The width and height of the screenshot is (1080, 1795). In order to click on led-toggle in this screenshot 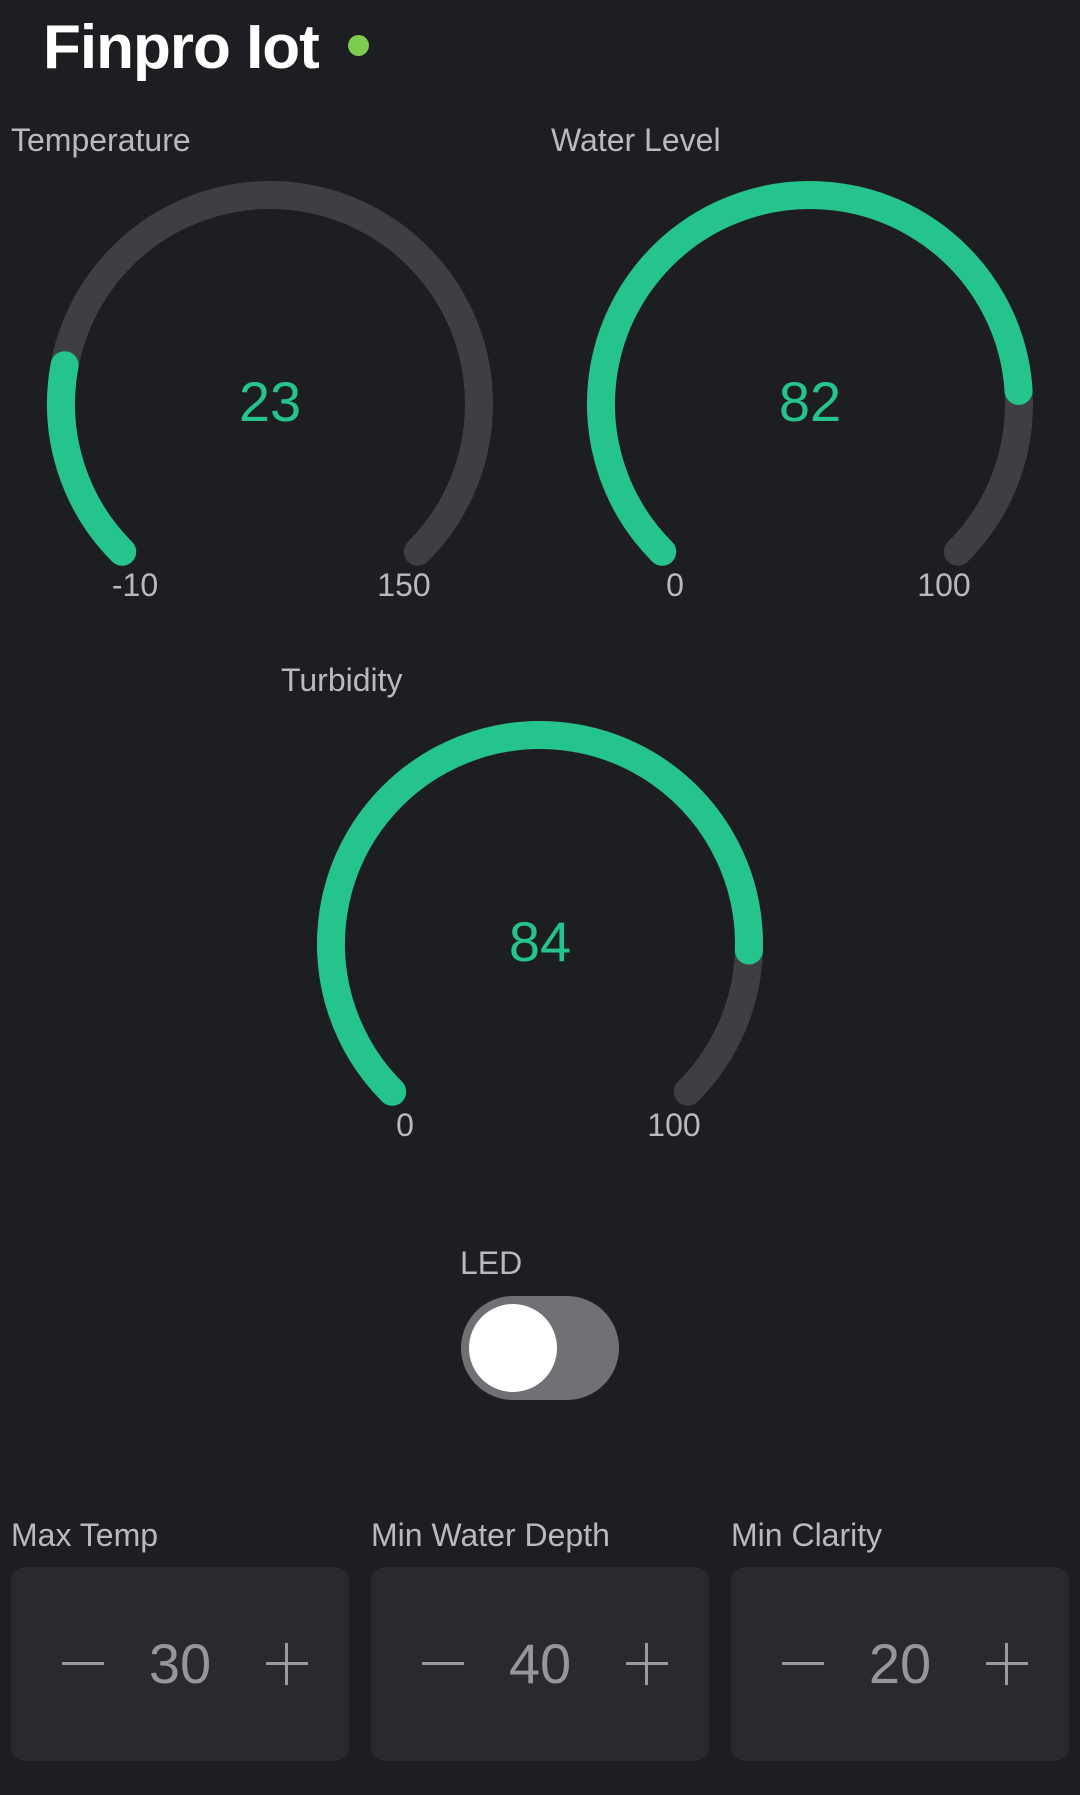, I will do `click(540, 1348)`.